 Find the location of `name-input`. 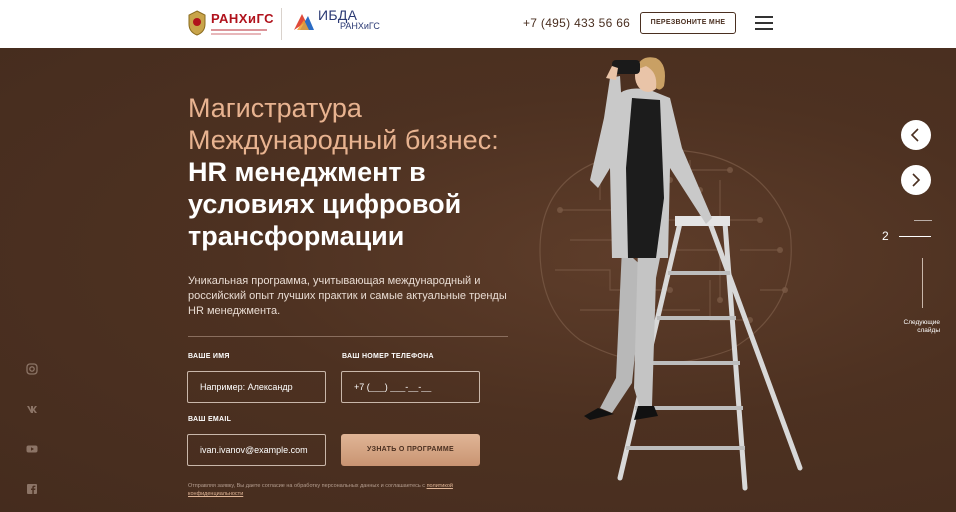

name-input is located at coordinates (256, 387).